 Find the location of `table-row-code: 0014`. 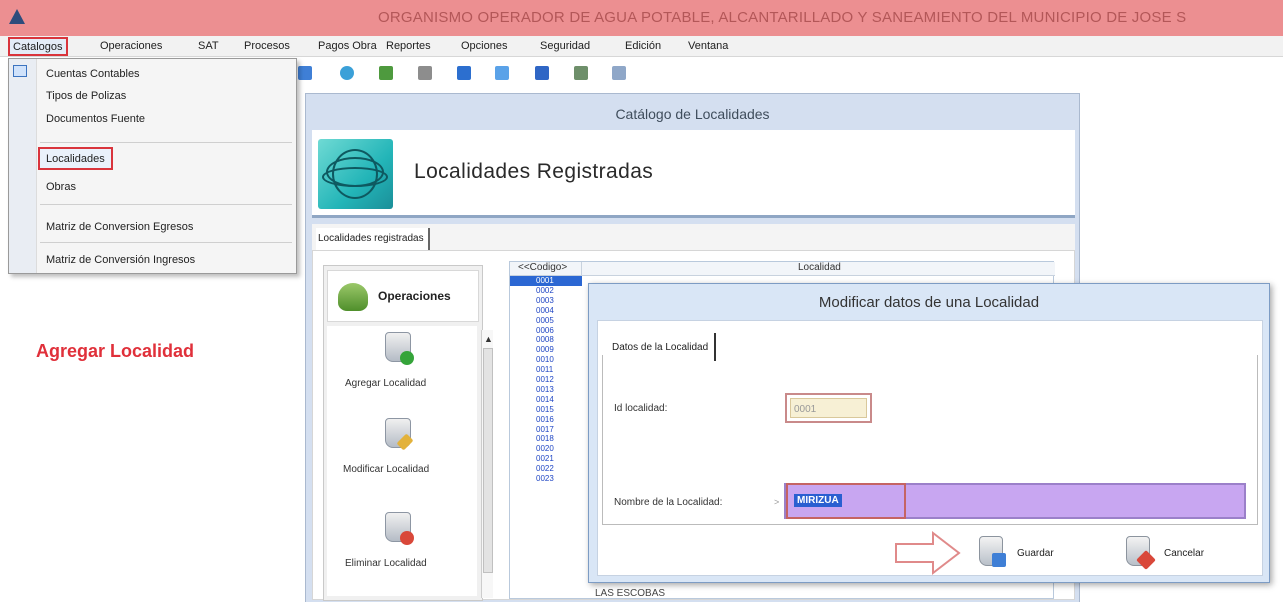

table-row-code: 0014 is located at coordinates (546, 400).